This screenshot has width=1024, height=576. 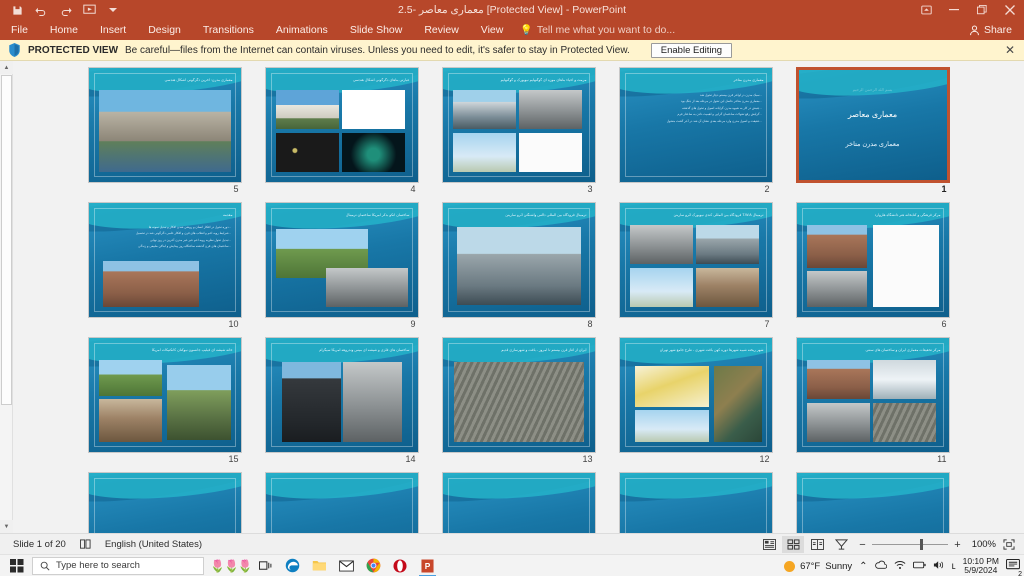 I want to click on zoom-out-button: −, so click(x=862, y=545).